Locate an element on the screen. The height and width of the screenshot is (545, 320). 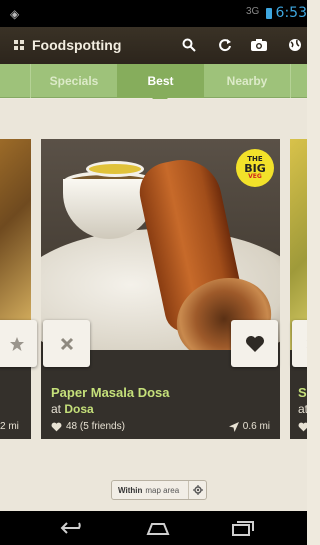
like-button is located at coordinates (254, 343).